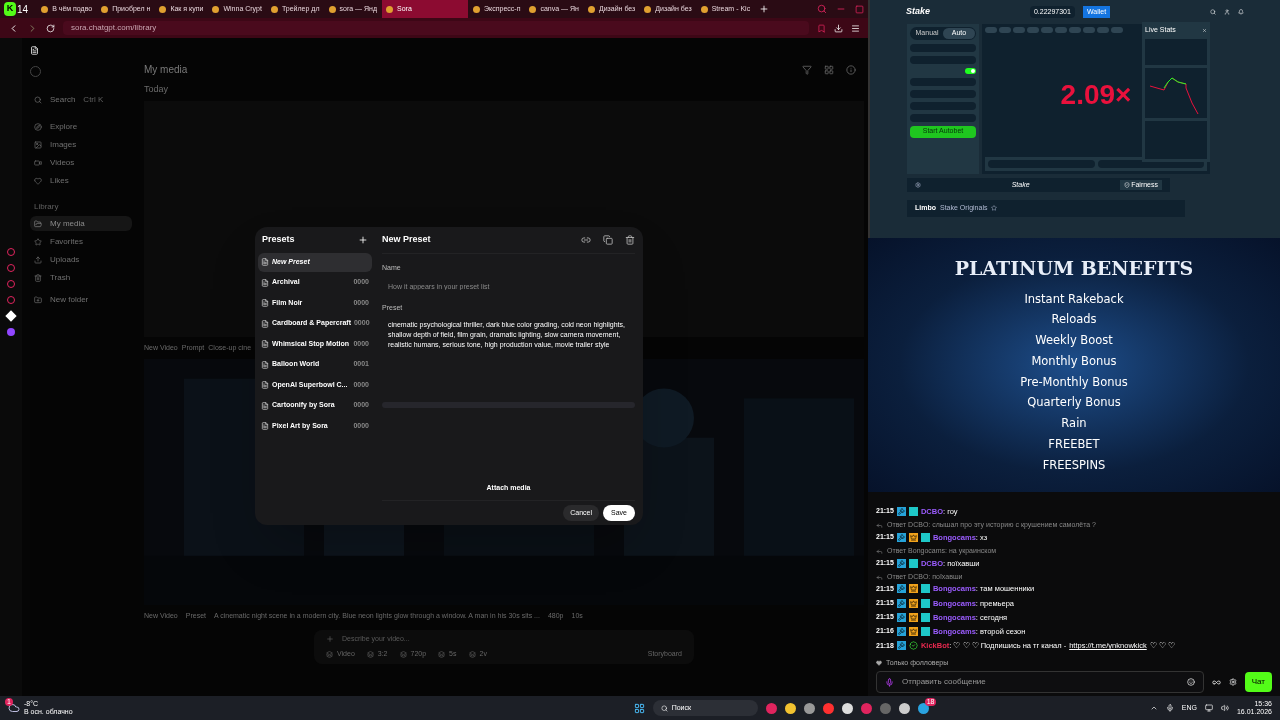  I want to click on search-field: Search Ctrl K, so click(81, 99).